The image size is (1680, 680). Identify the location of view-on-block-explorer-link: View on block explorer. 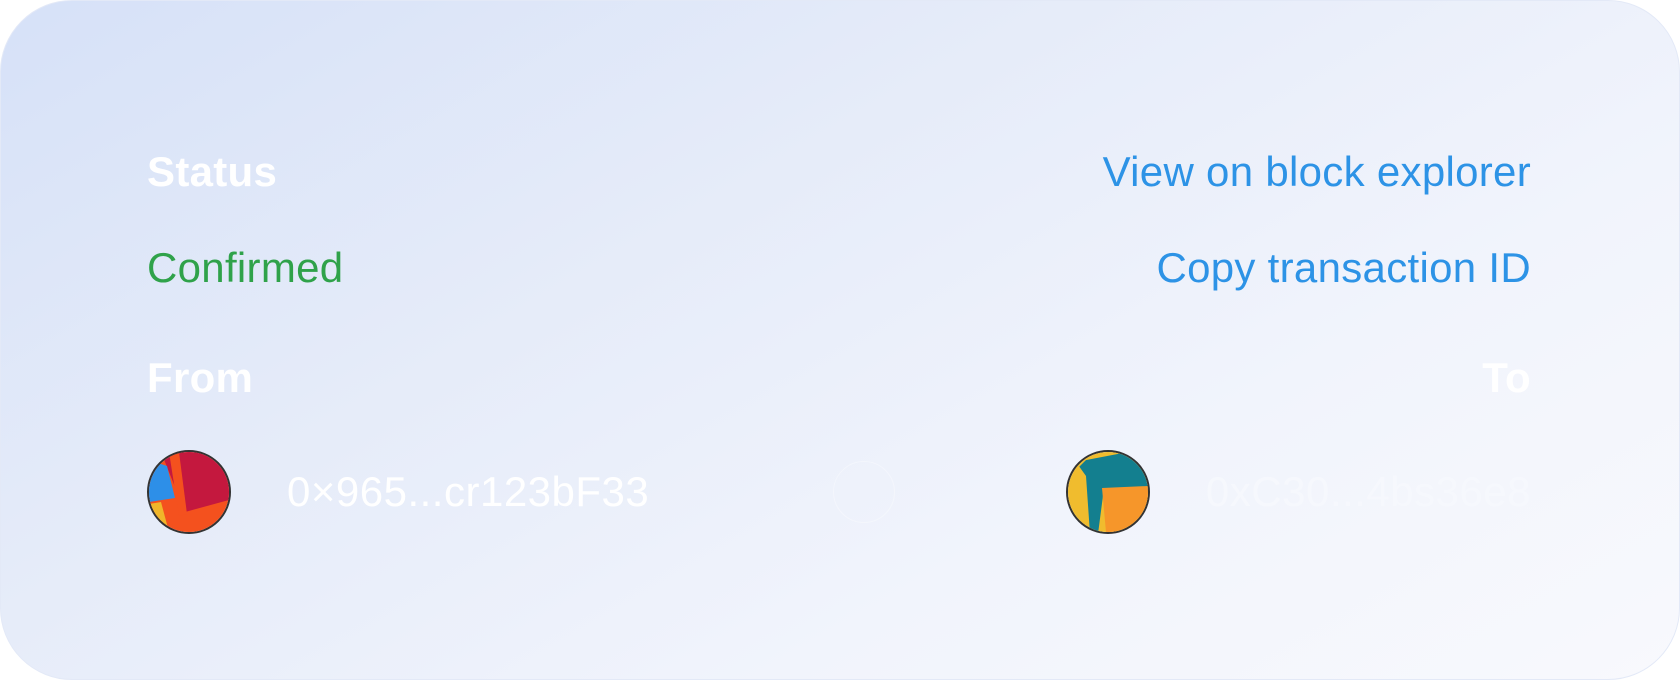
(1317, 172).